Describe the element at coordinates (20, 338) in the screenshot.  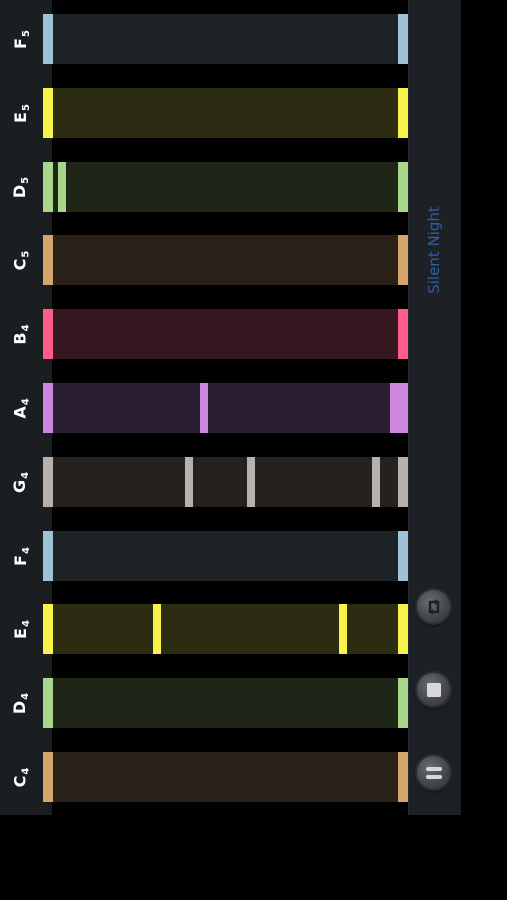
I see `note-name: B` at that location.